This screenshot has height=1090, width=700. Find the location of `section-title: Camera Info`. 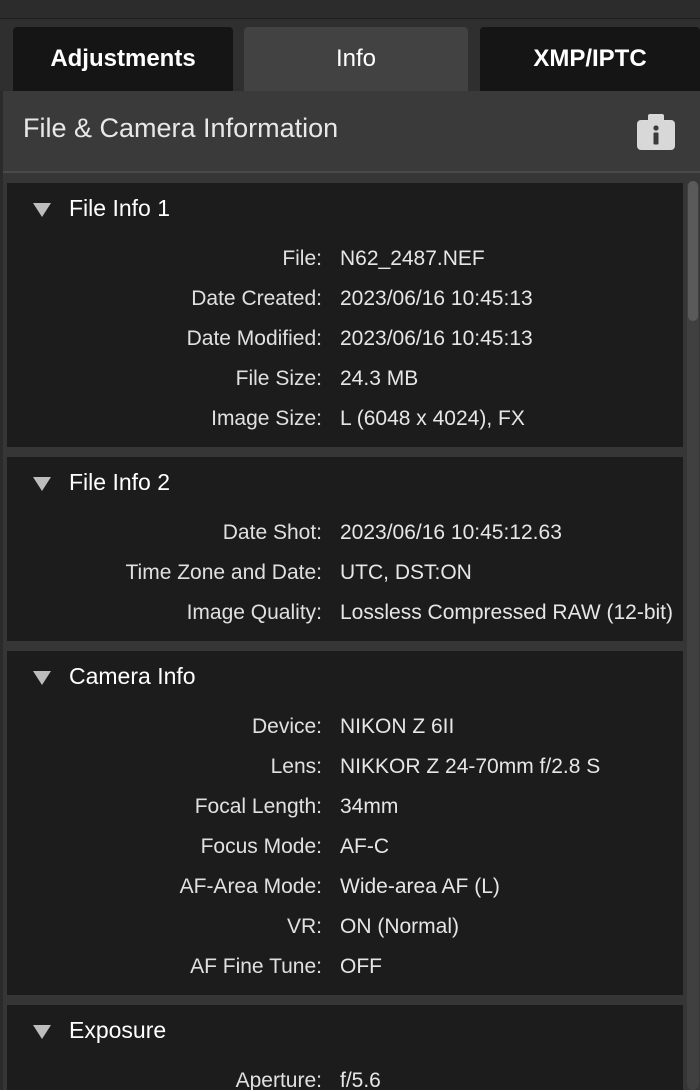

section-title: Camera Info is located at coordinates (132, 676).